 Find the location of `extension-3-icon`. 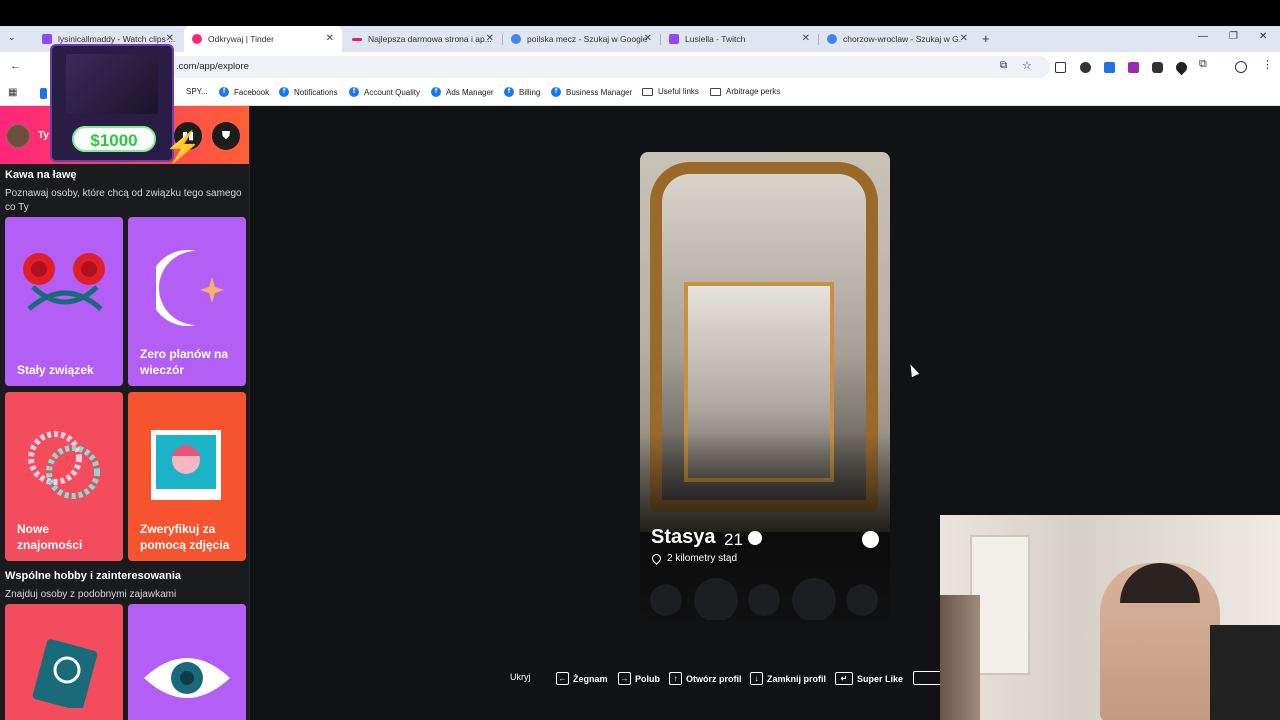

extension-3-icon is located at coordinates (1133, 67).